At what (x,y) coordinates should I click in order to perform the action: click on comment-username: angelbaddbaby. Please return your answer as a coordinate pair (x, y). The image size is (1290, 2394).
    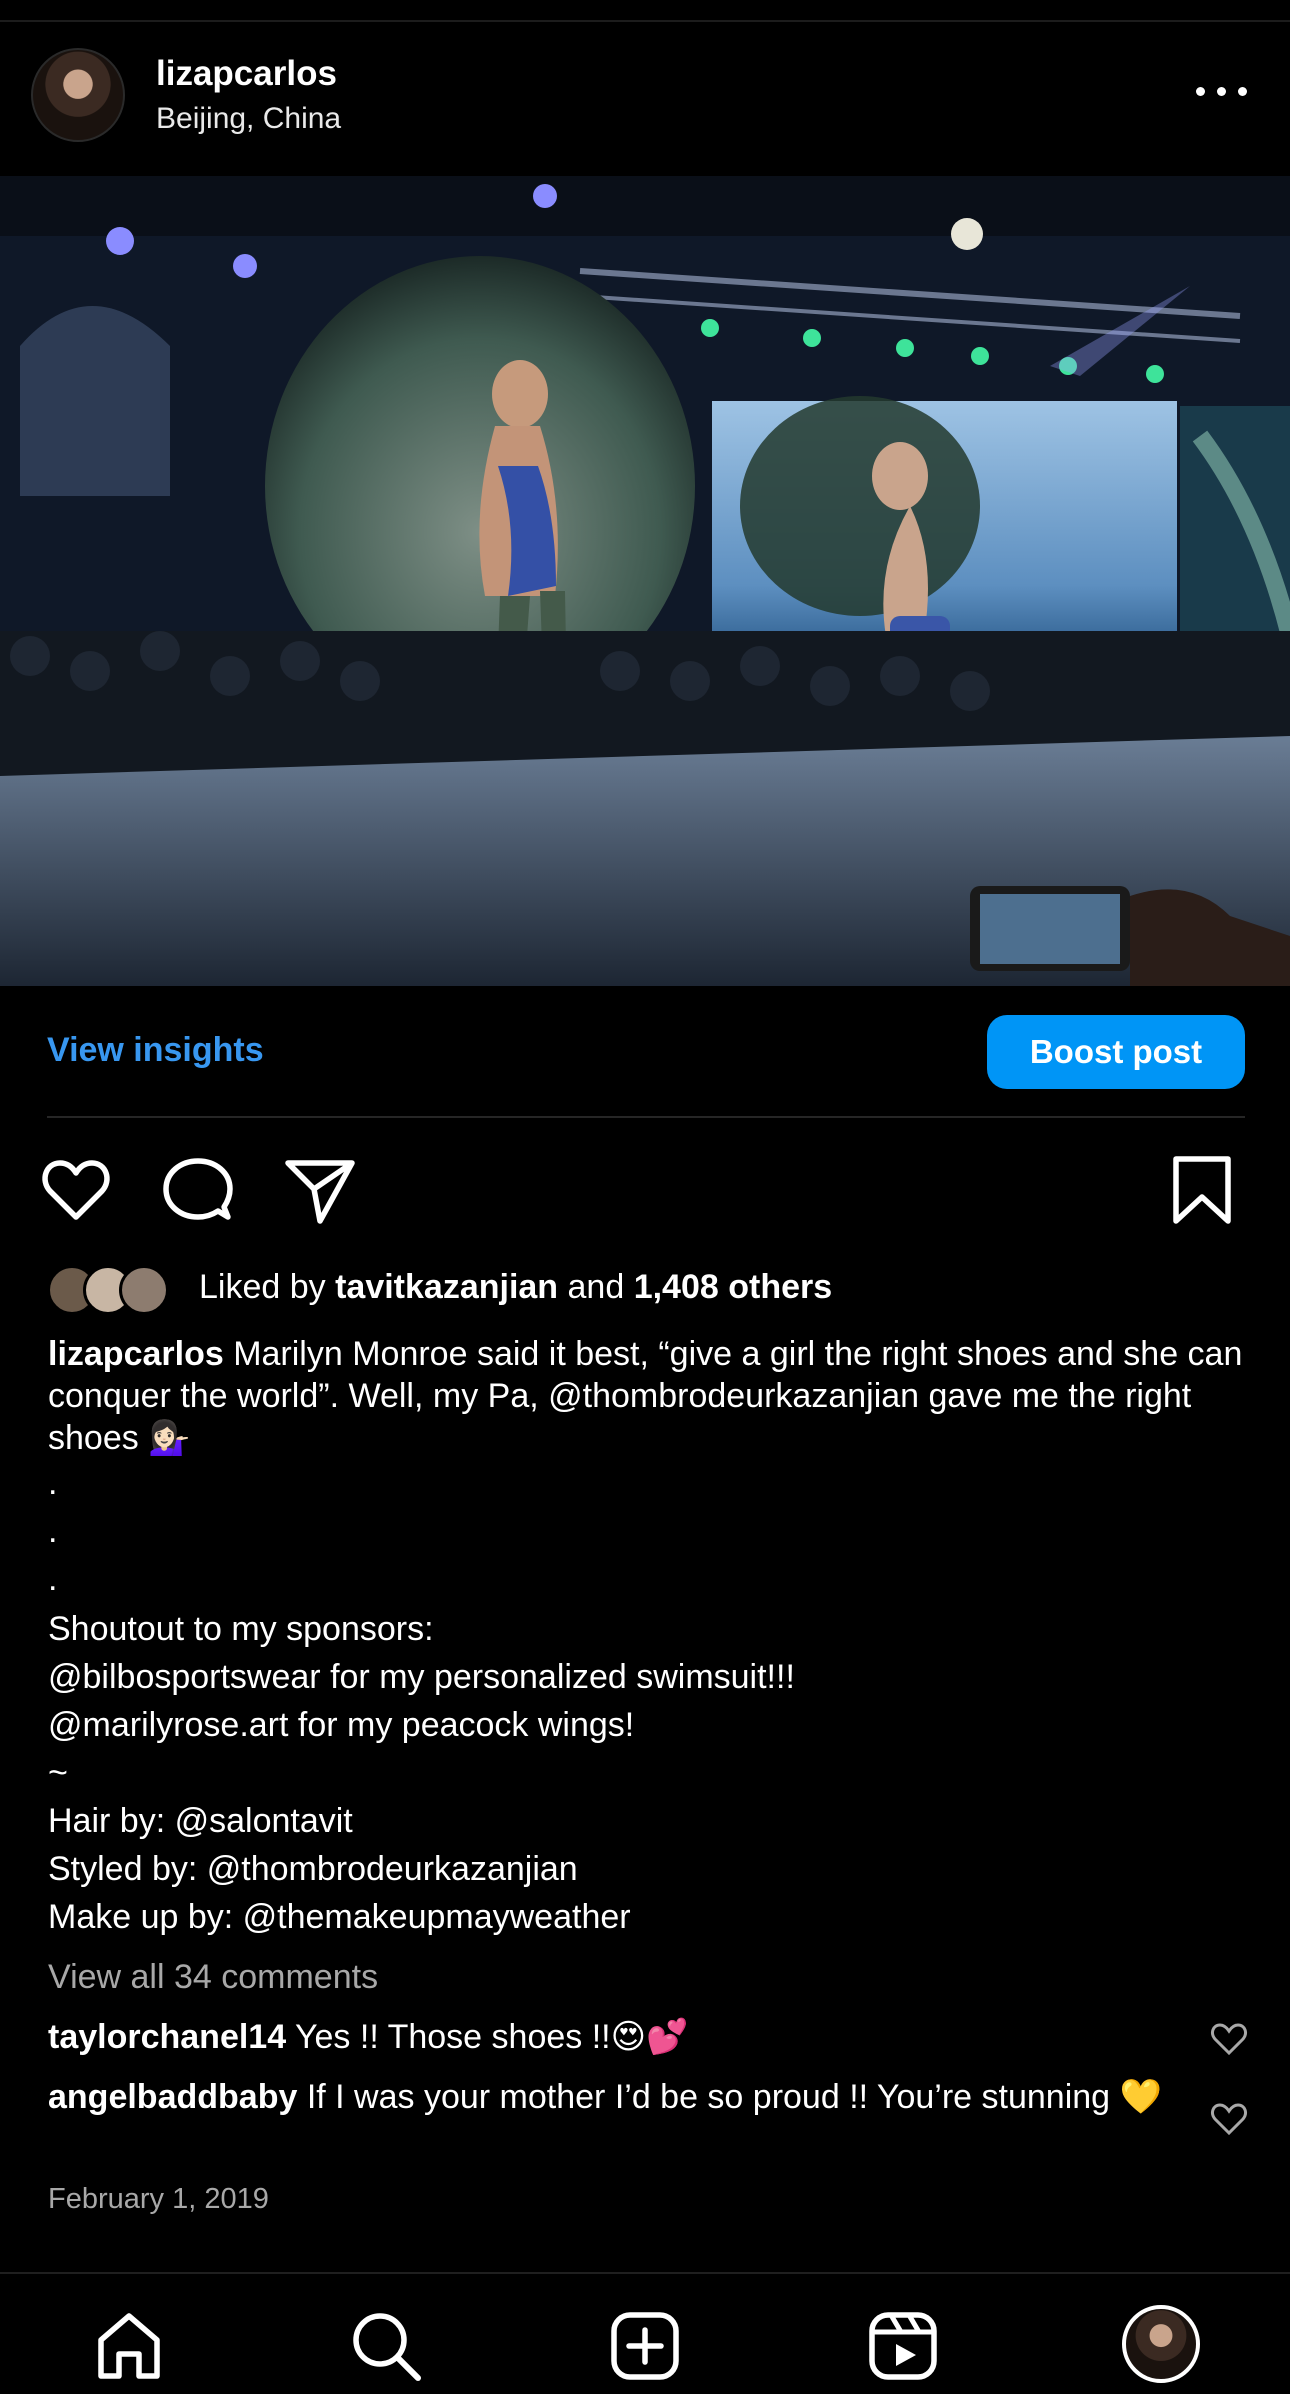
    Looking at the image, I should click on (172, 2097).